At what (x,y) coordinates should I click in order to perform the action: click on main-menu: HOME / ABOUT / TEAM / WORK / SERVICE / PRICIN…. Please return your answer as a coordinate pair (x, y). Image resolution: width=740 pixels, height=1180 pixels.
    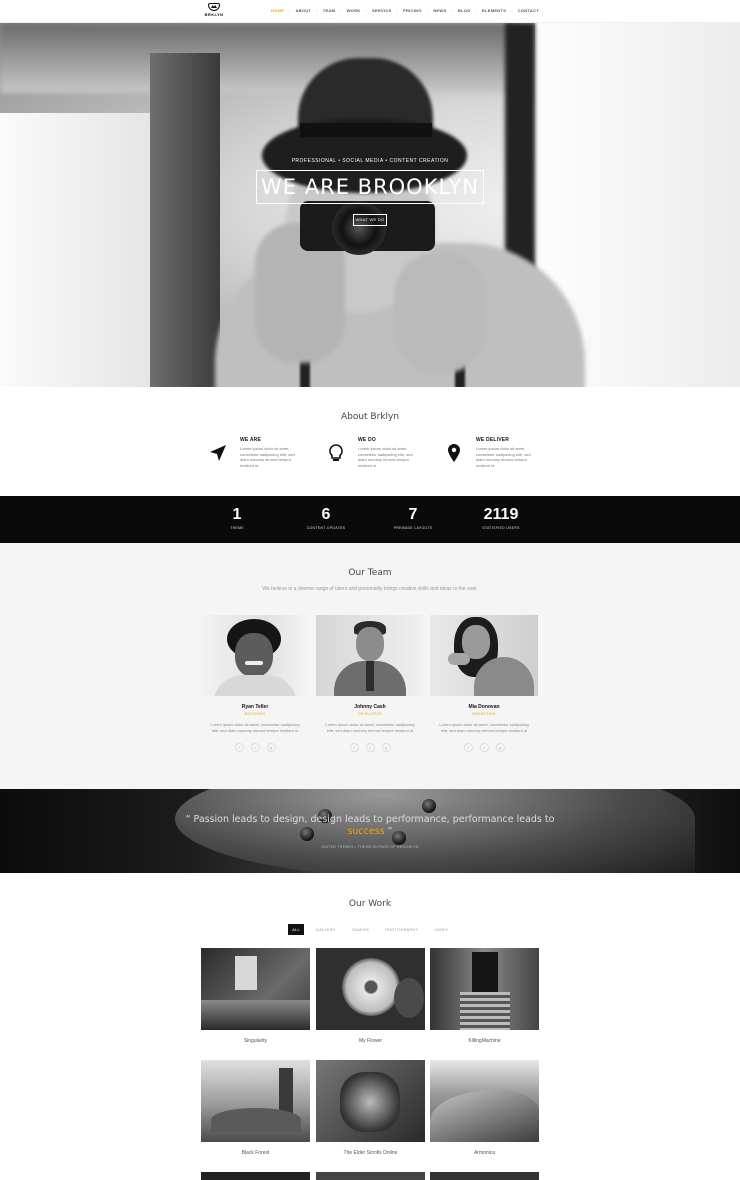
    Looking at the image, I should click on (404, 10).